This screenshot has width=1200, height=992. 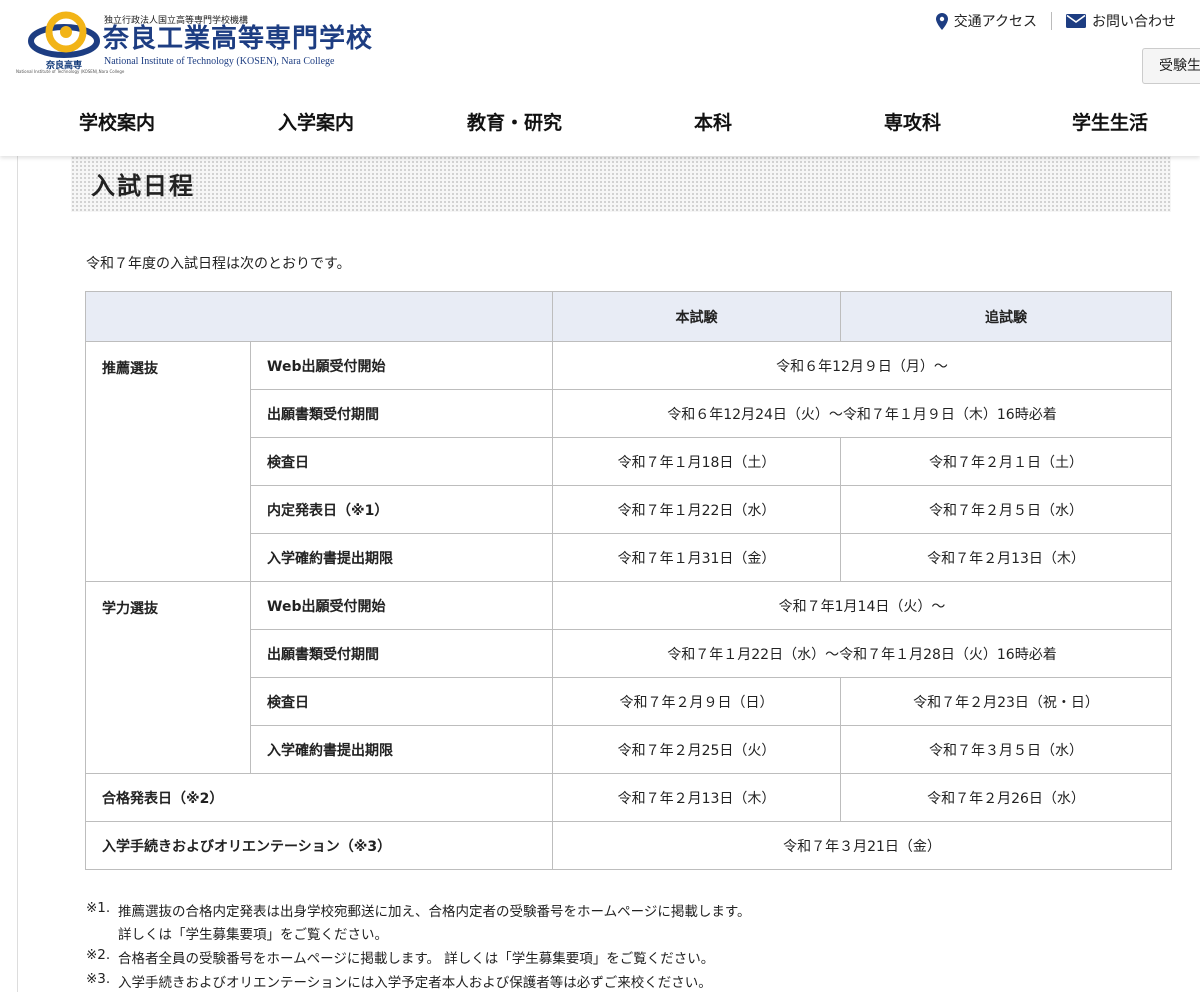 I want to click on nav-item-regular-course: 本科, so click(x=713, y=121).